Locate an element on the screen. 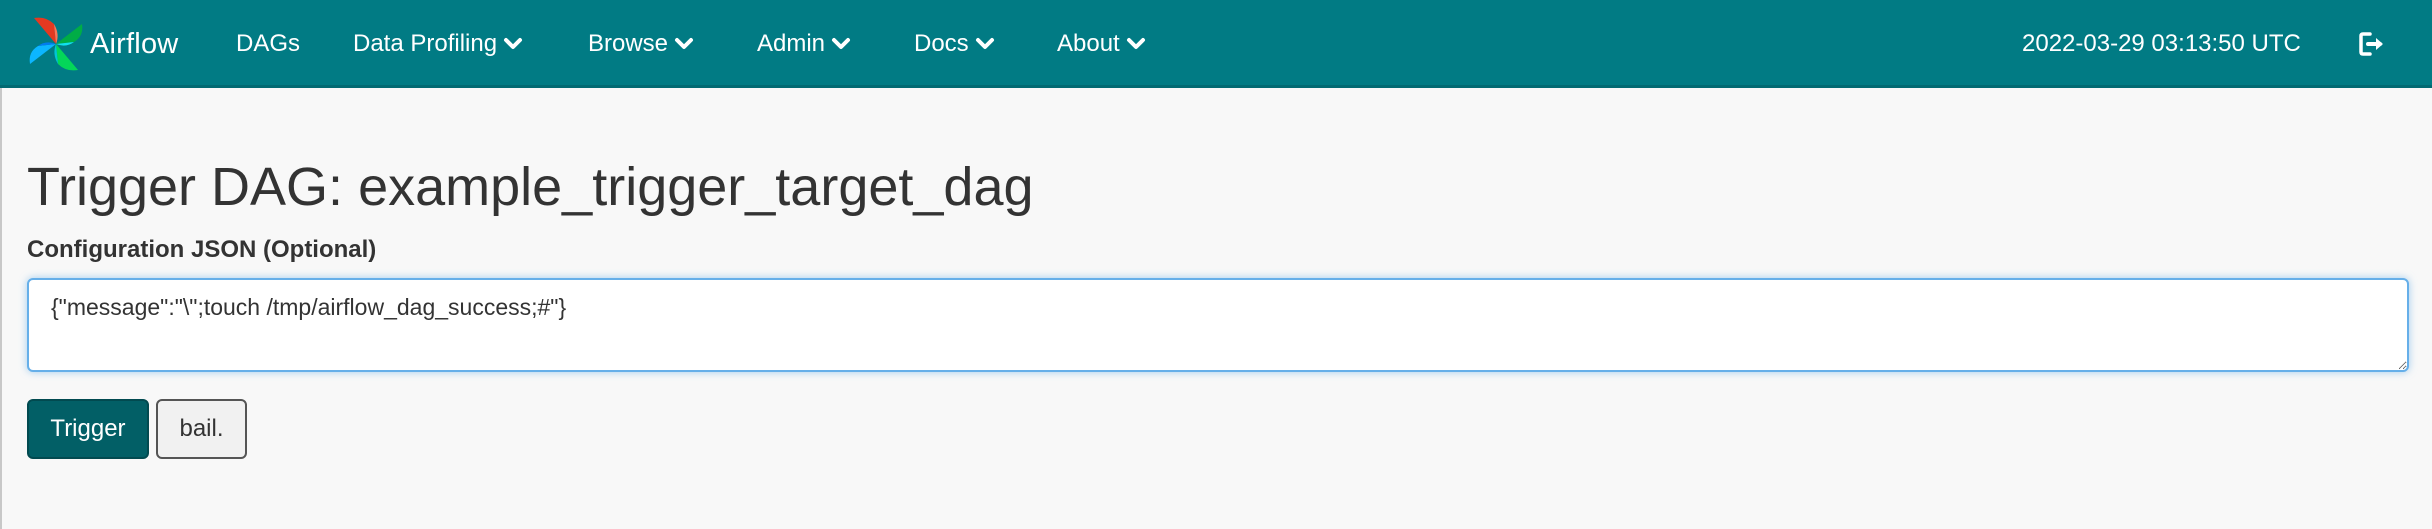 The height and width of the screenshot is (529, 2432). bail-button: bail. is located at coordinates (201, 429).